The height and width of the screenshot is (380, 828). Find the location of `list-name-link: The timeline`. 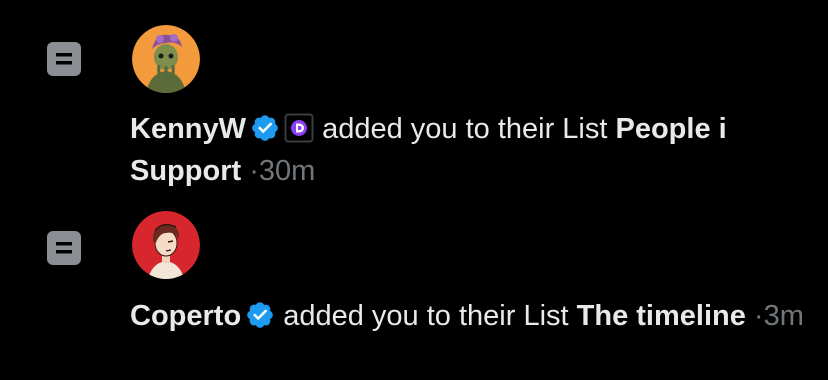

list-name-link: The timeline is located at coordinates (661, 316).